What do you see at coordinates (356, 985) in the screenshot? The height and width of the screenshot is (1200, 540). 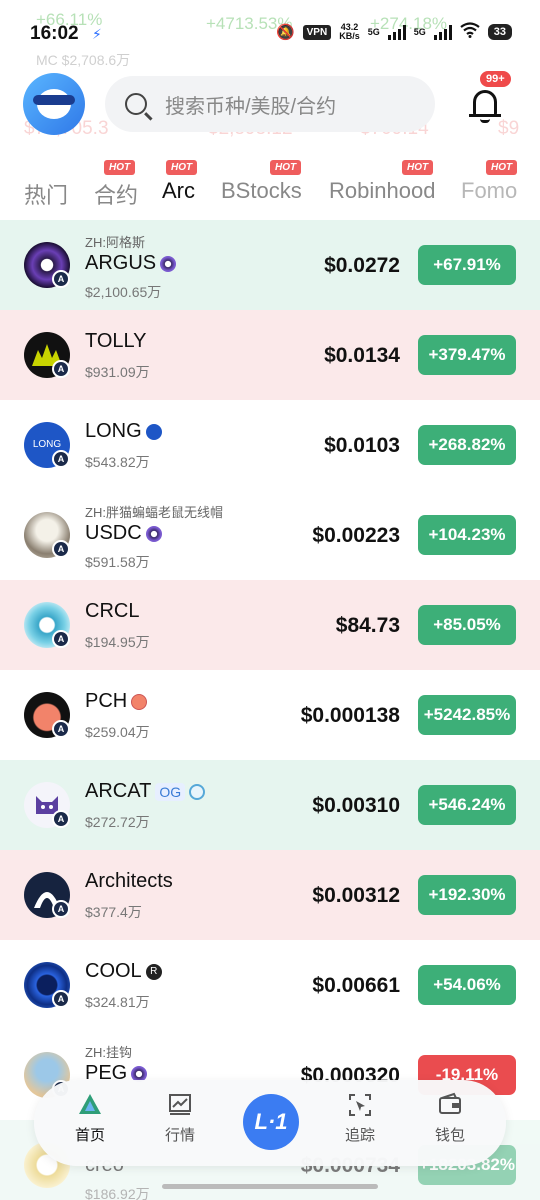 I see `token-price: $0.00661` at bounding box center [356, 985].